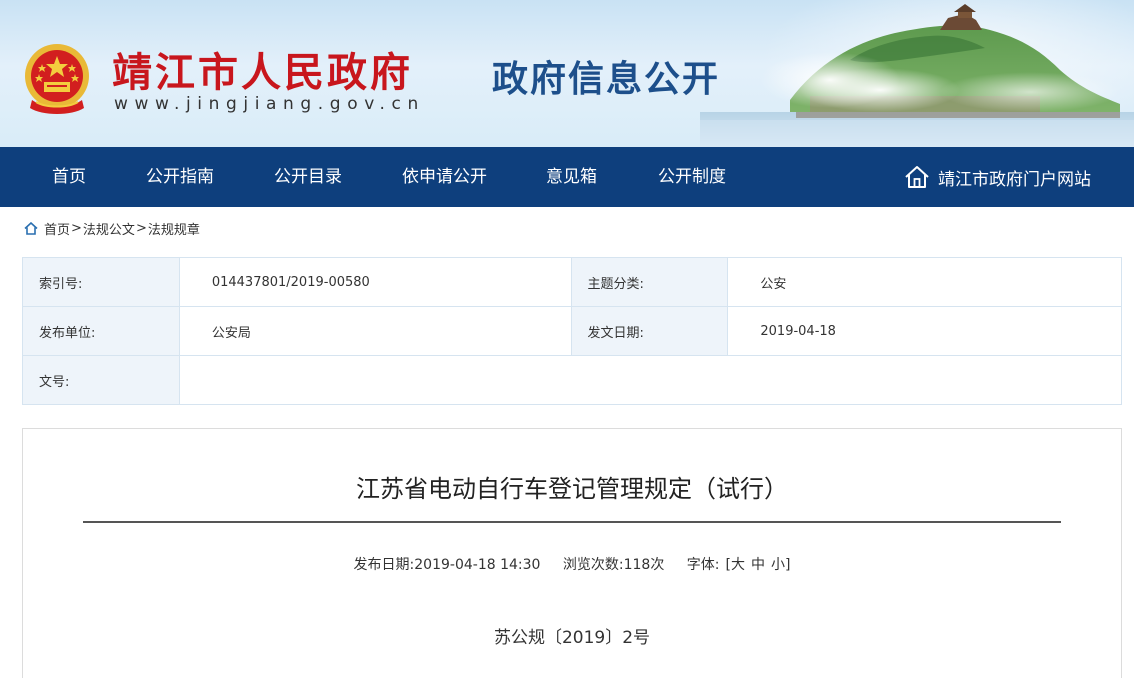  I want to click on publish-date-label: 发布日期:, so click(384, 565).